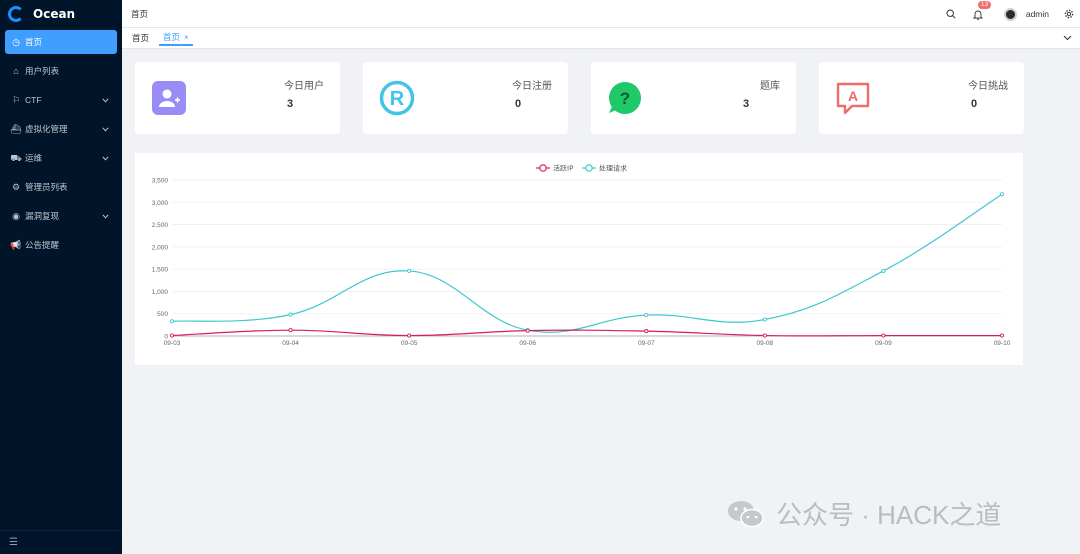 Image resolution: width=1080 pixels, height=554 pixels. I want to click on y-tick-label: 500, so click(162, 314).